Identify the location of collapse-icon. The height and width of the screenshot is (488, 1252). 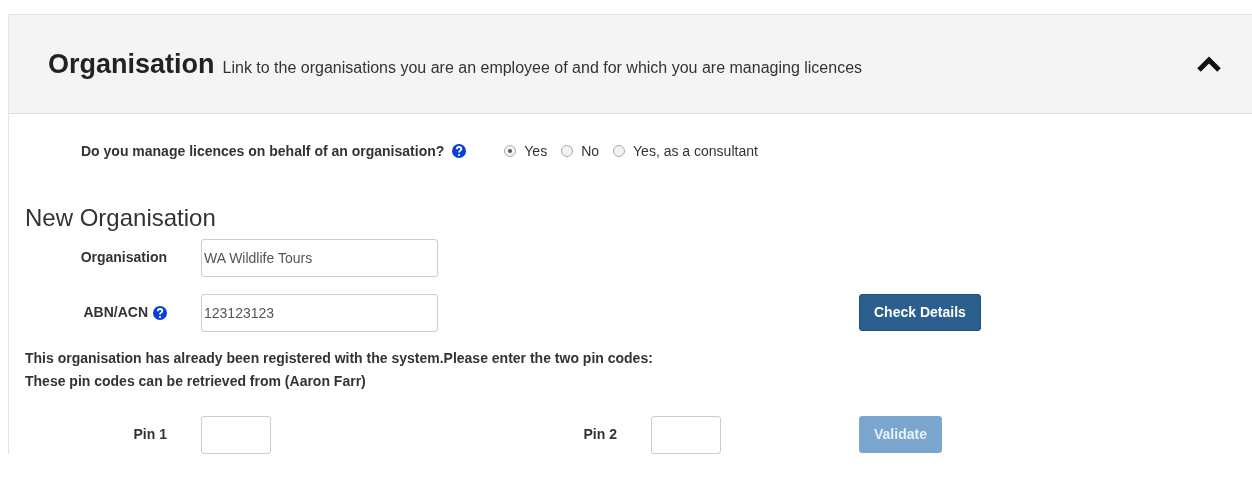
(1209, 64).